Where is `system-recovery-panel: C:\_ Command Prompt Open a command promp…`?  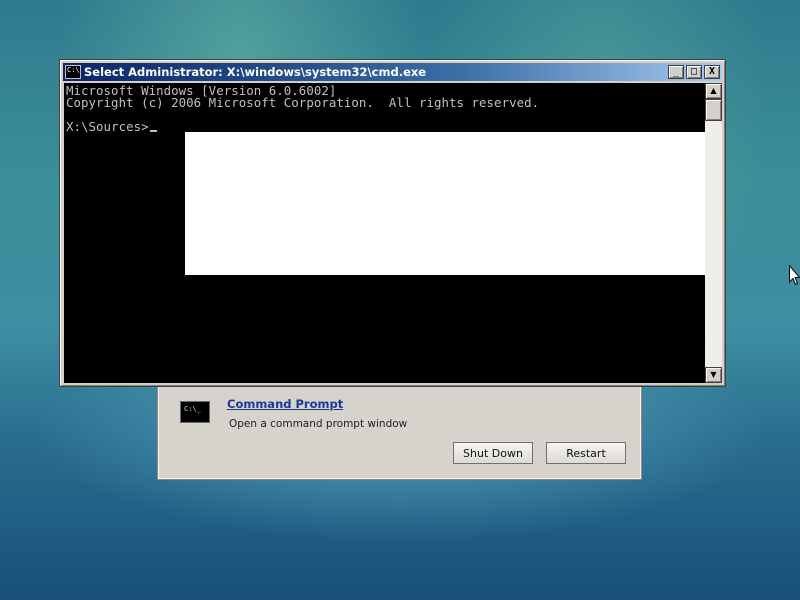 system-recovery-panel: C:\_ Command Prompt Open a command promp… is located at coordinates (399, 429).